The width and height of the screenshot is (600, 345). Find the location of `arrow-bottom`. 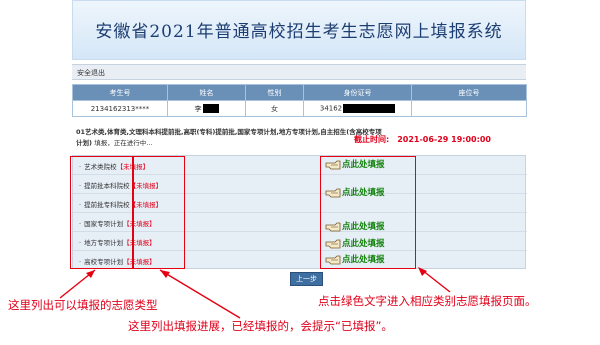

arrow-bottom is located at coordinates (200, 294).